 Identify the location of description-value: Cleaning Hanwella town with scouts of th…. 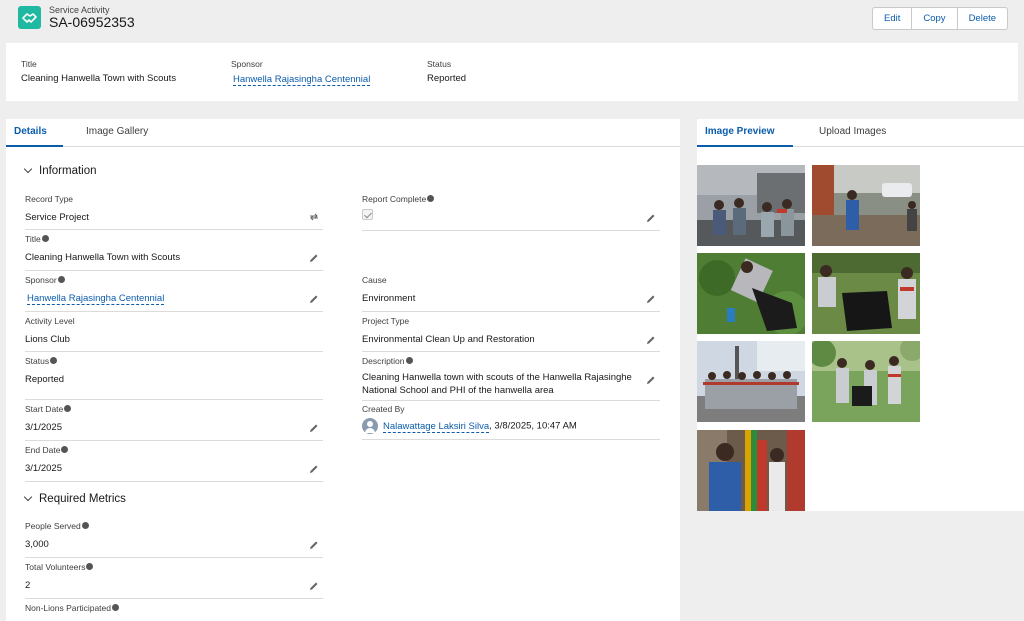
(511, 384).